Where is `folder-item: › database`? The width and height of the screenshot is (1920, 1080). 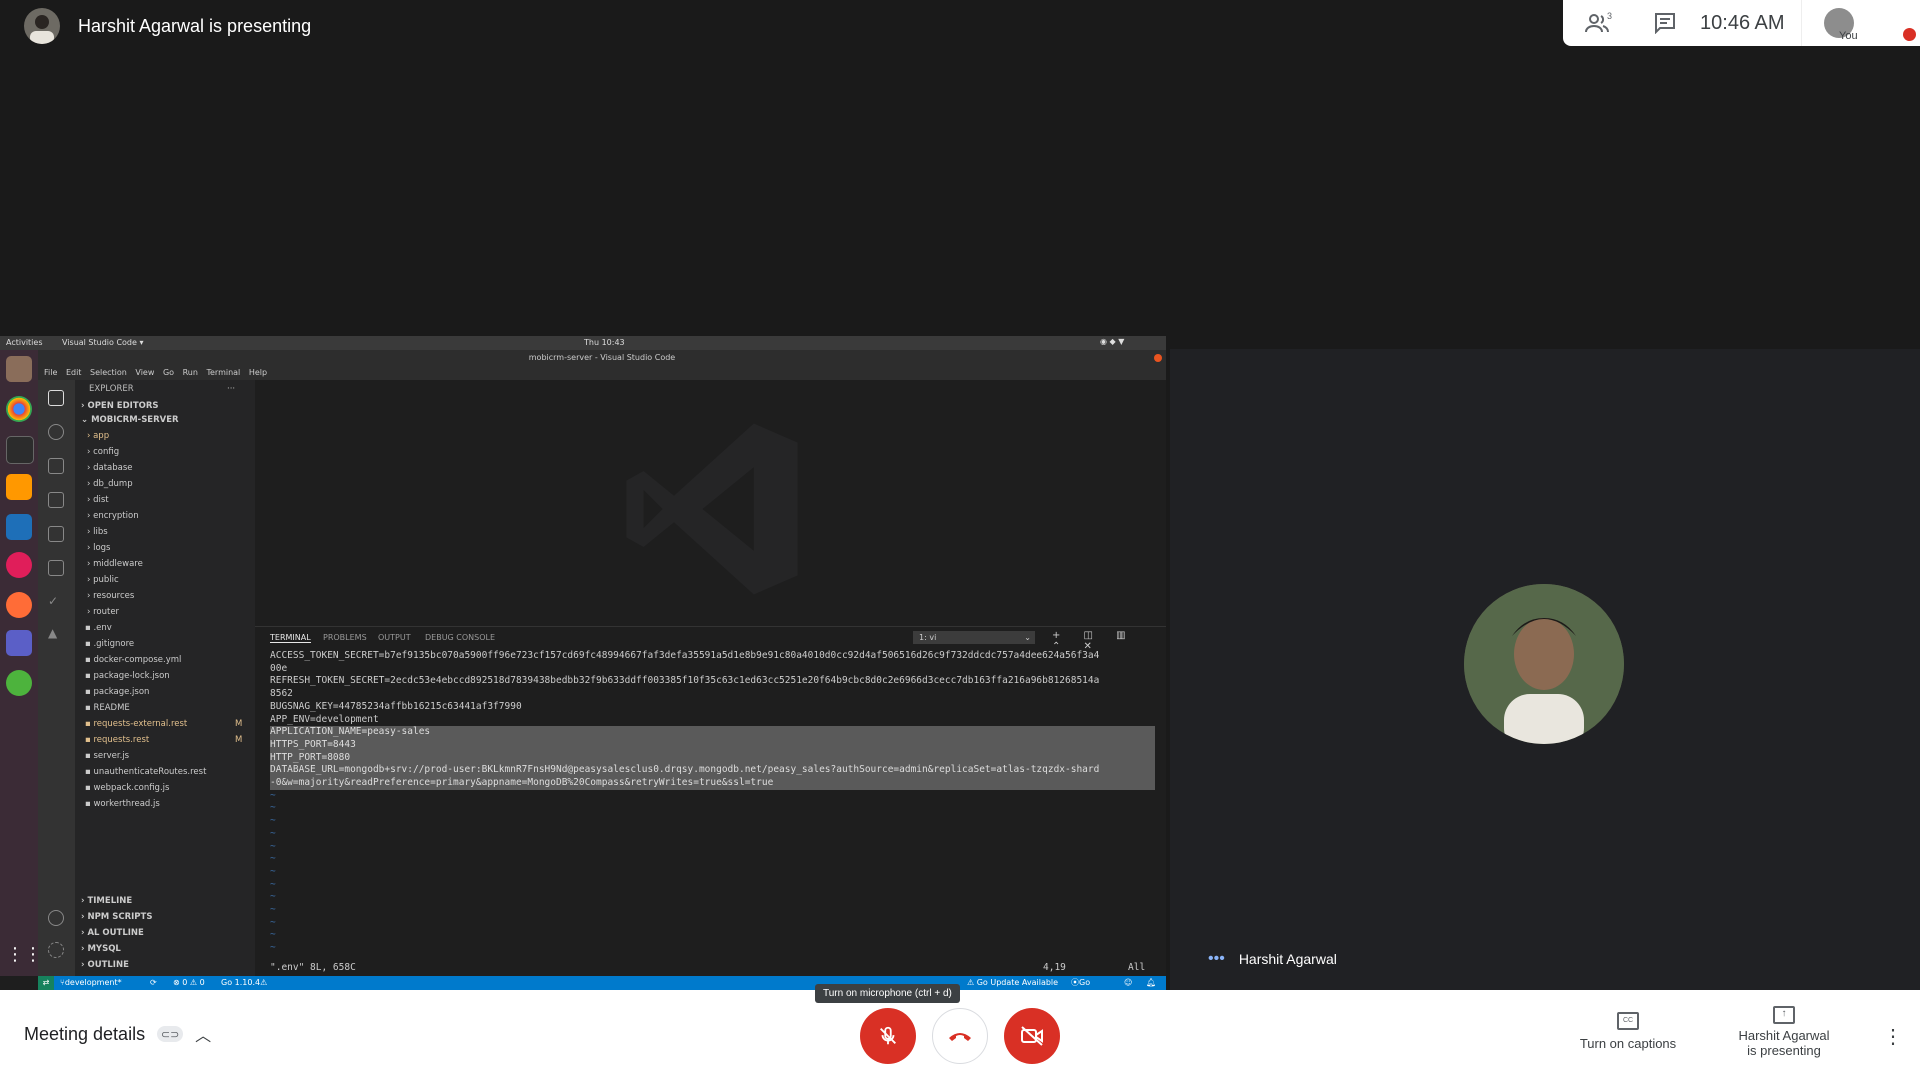 folder-item: › database is located at coordinates (177, 468).